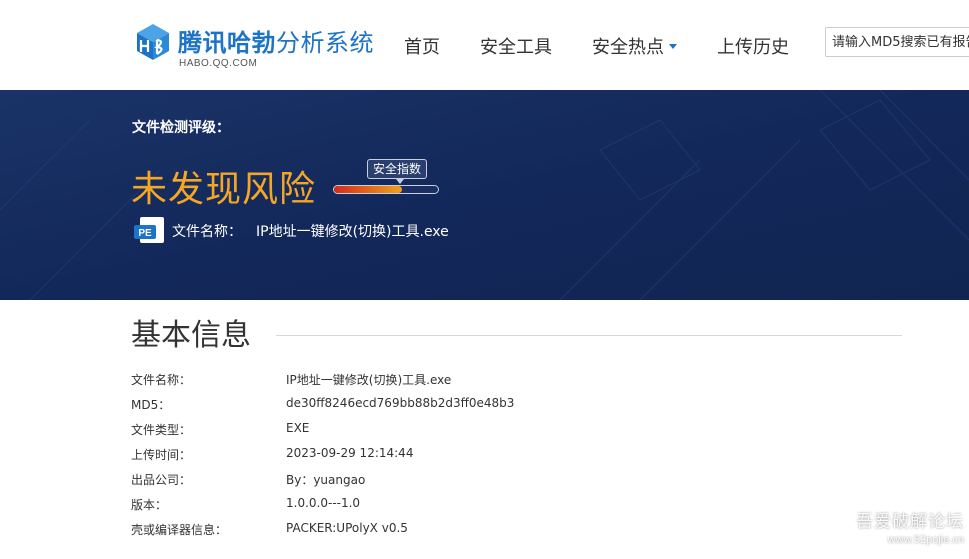 The height and width of the screenshot is (559, 969). What do you see at coordinates (207, 232) in the screenshot?
I see `banner-file-label: 文件名称：` at bounding box center [207, 232].